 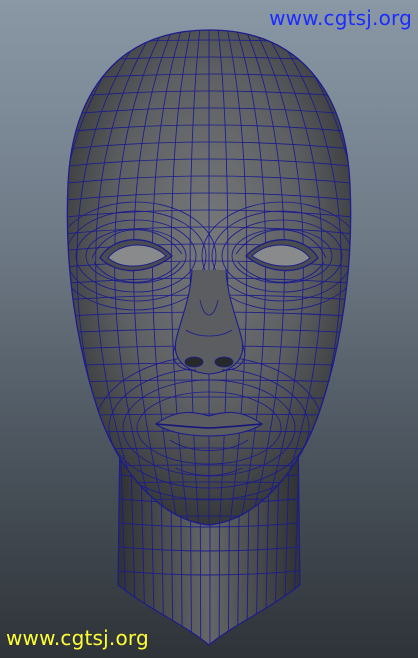 I want to click on watermark-text-top: www.cgtsj.org, so click(x=340, y=18).